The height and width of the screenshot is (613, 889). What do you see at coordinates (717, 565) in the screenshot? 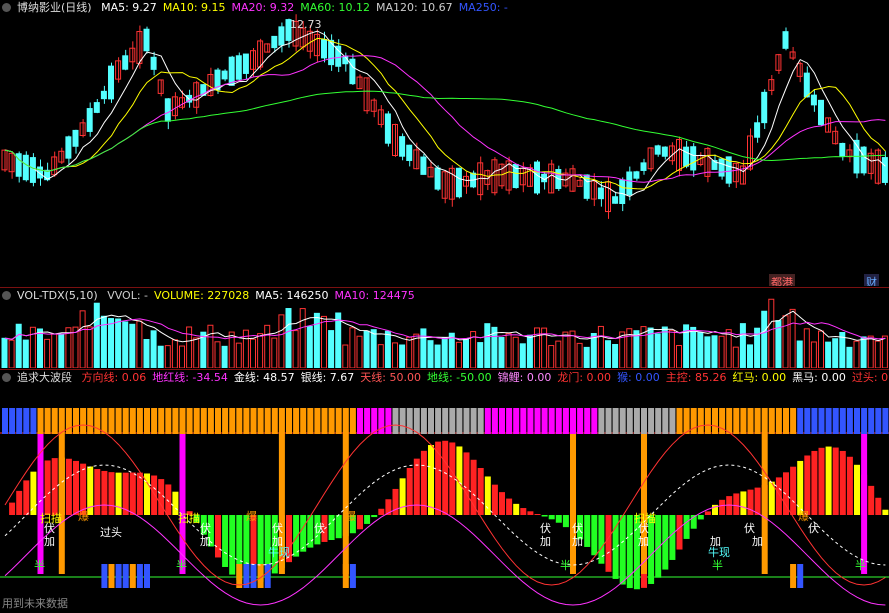
I see `ban-label: 半` at bounding box center [717, 565].